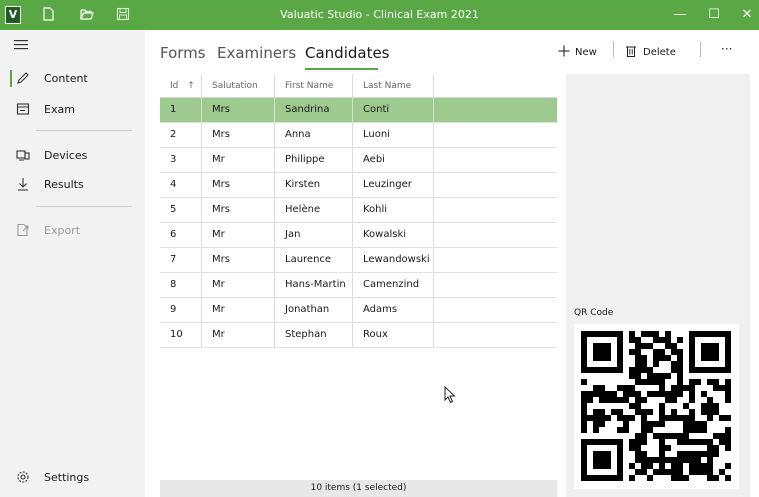 This screenshot has height=497, width=759. I want to click on column-header-last-name: Last Name, so click(393, 86).